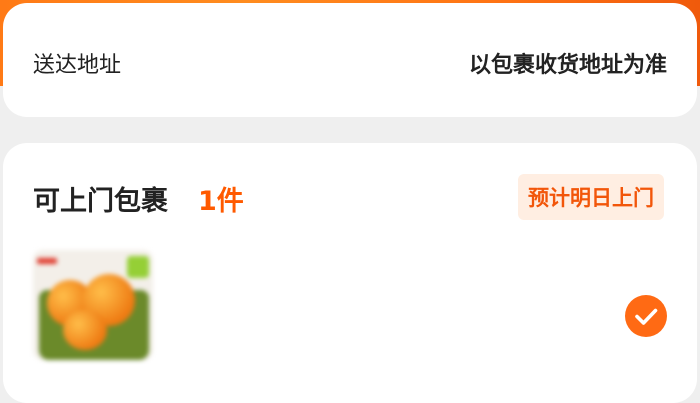  What do you see at coordinates (567, 65) in the screenshot?
I see `address-value: 以包裹收货地址为准` at bounding box center [567, 65].